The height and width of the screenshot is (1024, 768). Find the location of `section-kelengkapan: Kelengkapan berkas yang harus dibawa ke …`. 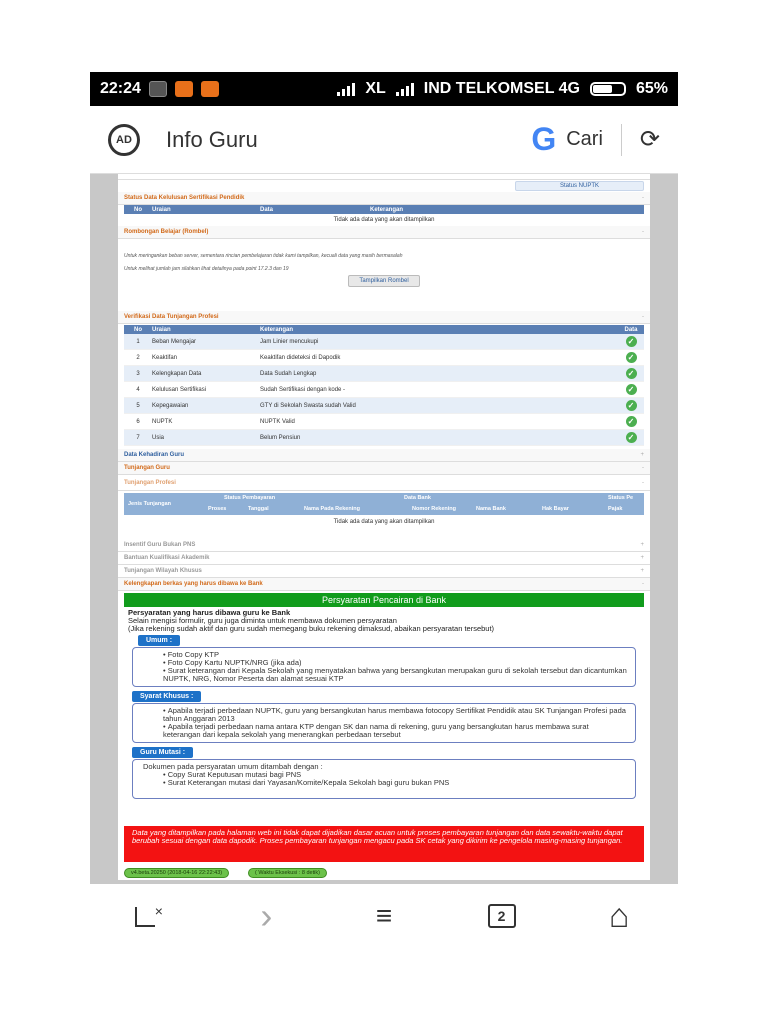

section-kelengkapan: Kelengkapan berkas yang harus dibawa ke … is located at coordinates (384, 584).